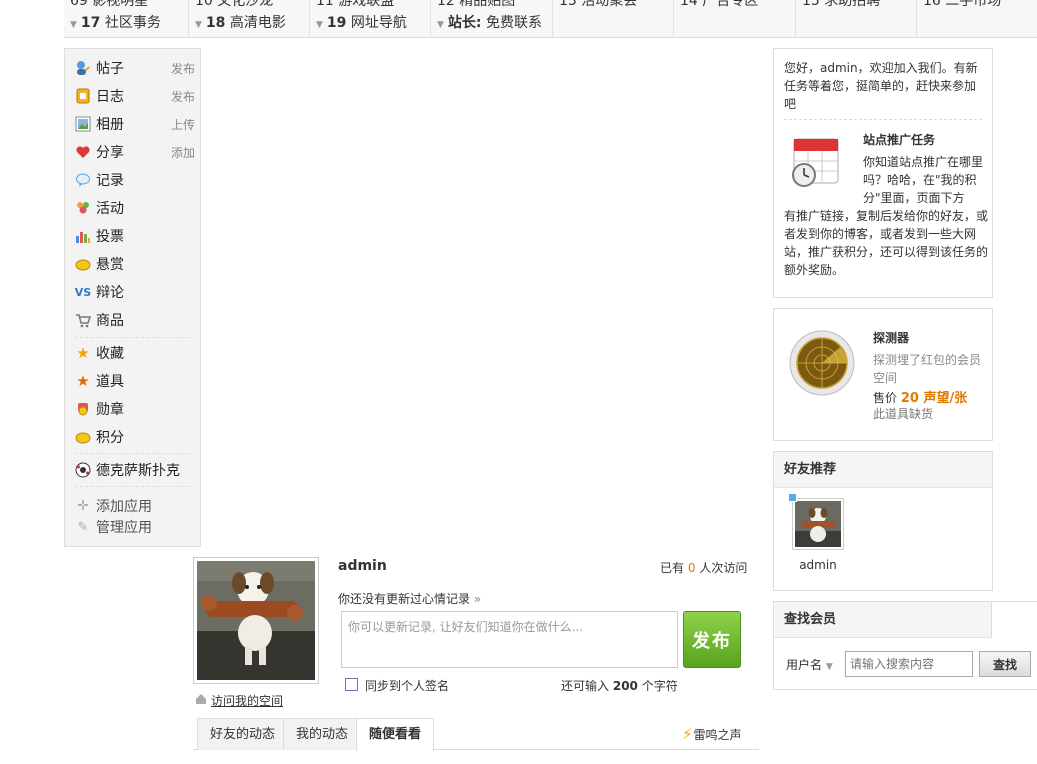 The height and width of the screenshot is (764, 1037). What do you see at coordinates (135, 470) in the screenshot?
I see `sidebar-item-poker: 德克萨斯扑克` at bounding box center [135, 470].